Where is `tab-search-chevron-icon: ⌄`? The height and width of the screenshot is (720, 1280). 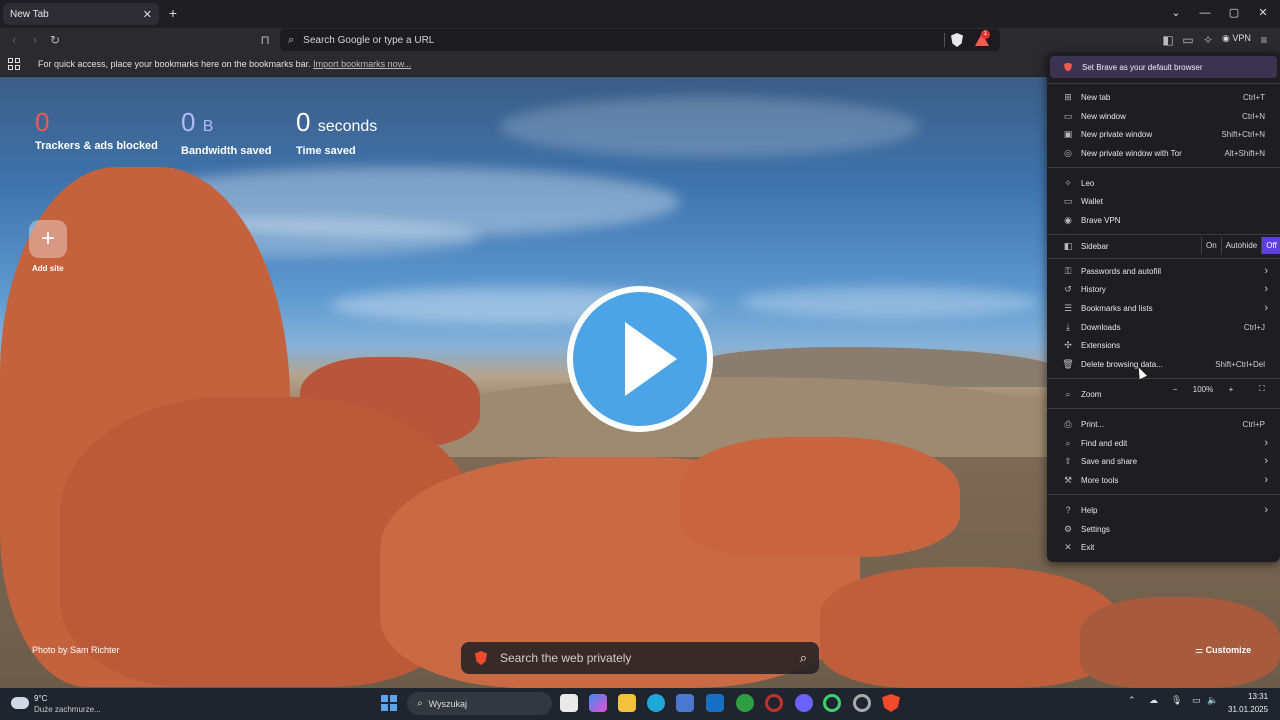
tab-search-chevron-icon: ⌄ is located at coordinates (1176, 13).